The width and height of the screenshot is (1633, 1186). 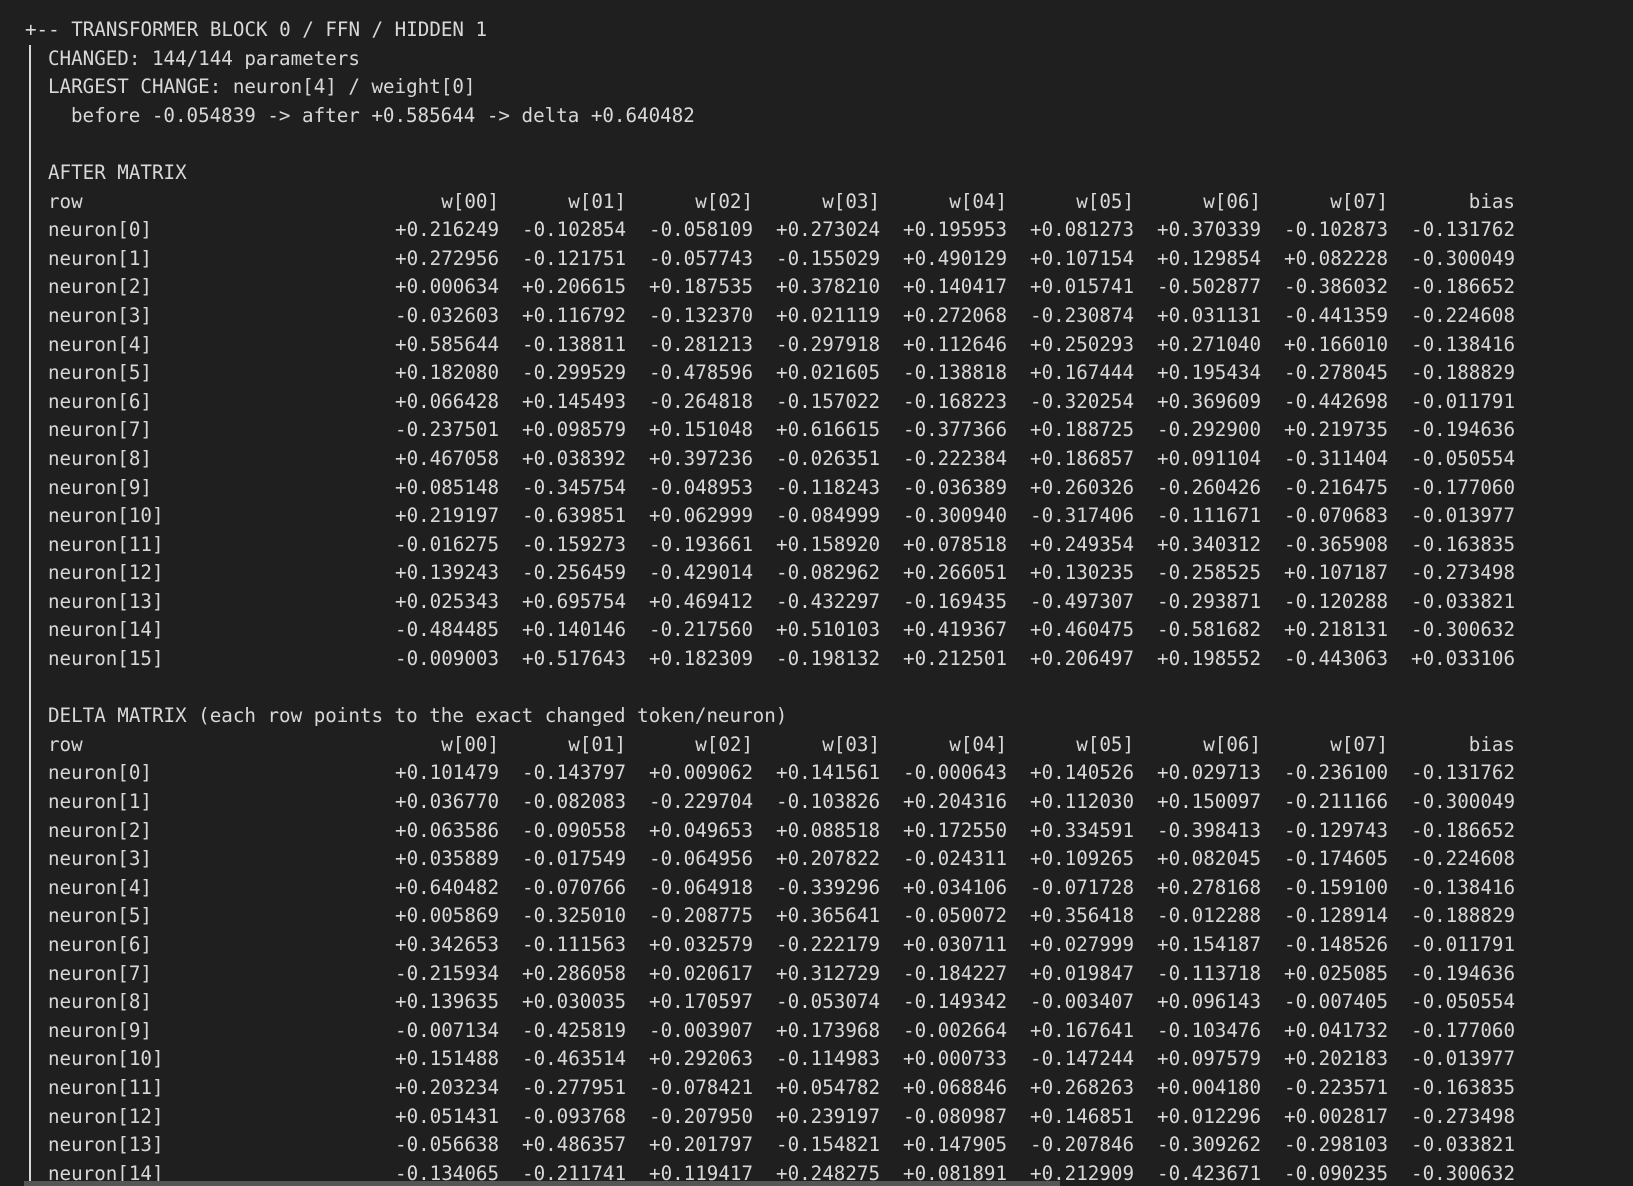 What do you see at coordinates (1082, 973) in the screenshot?
I see `matrix-cell: +0.019847` at bounding box center [1082, 973].